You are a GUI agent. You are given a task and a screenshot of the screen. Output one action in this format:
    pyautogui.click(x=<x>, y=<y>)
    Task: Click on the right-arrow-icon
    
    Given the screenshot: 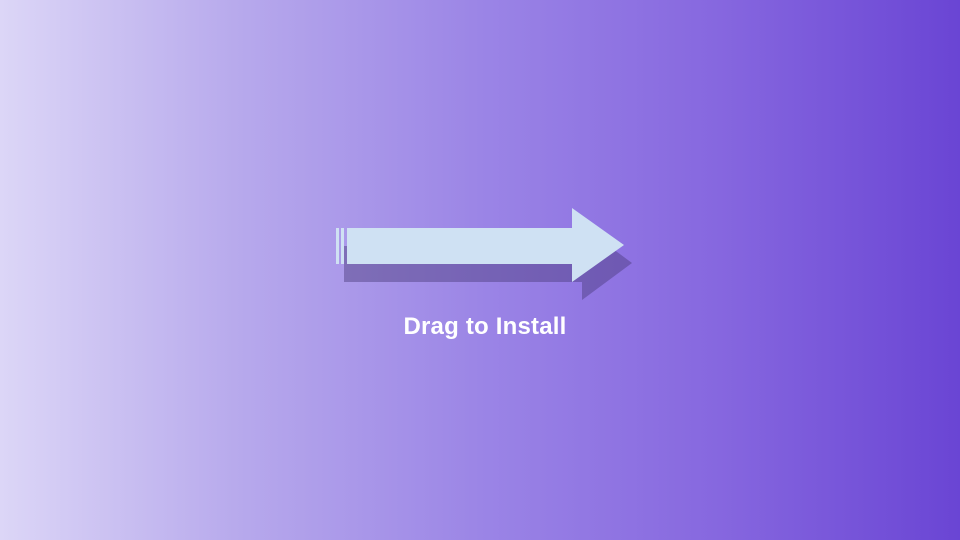 What is the action you would take?
    pyautogui.click(x=484, y=254)
    